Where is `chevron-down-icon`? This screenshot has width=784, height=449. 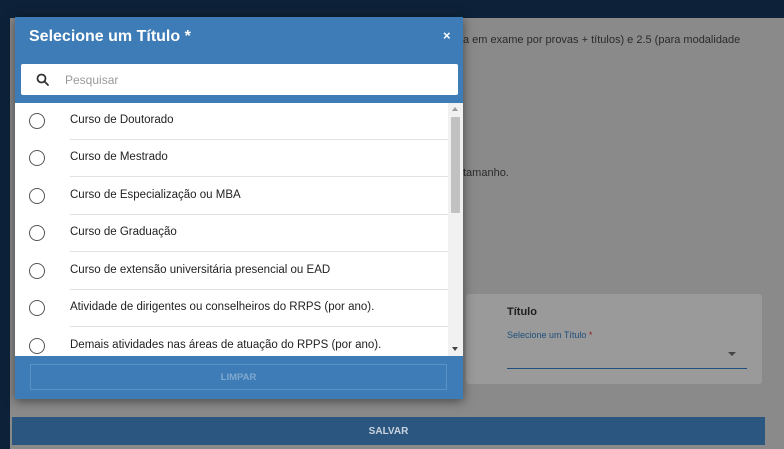 chevron-down-icon is located at coordinates (732, 354).